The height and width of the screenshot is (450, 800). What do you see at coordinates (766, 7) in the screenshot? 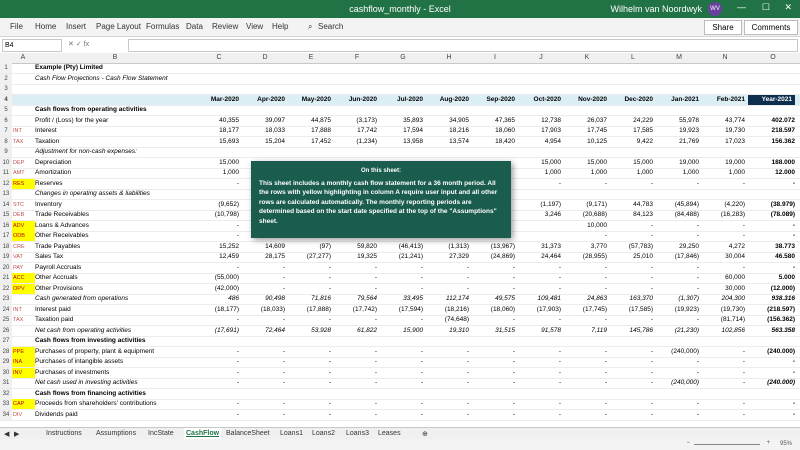
I see `maximize-icon: ☐` at bounding box center [766, 7].